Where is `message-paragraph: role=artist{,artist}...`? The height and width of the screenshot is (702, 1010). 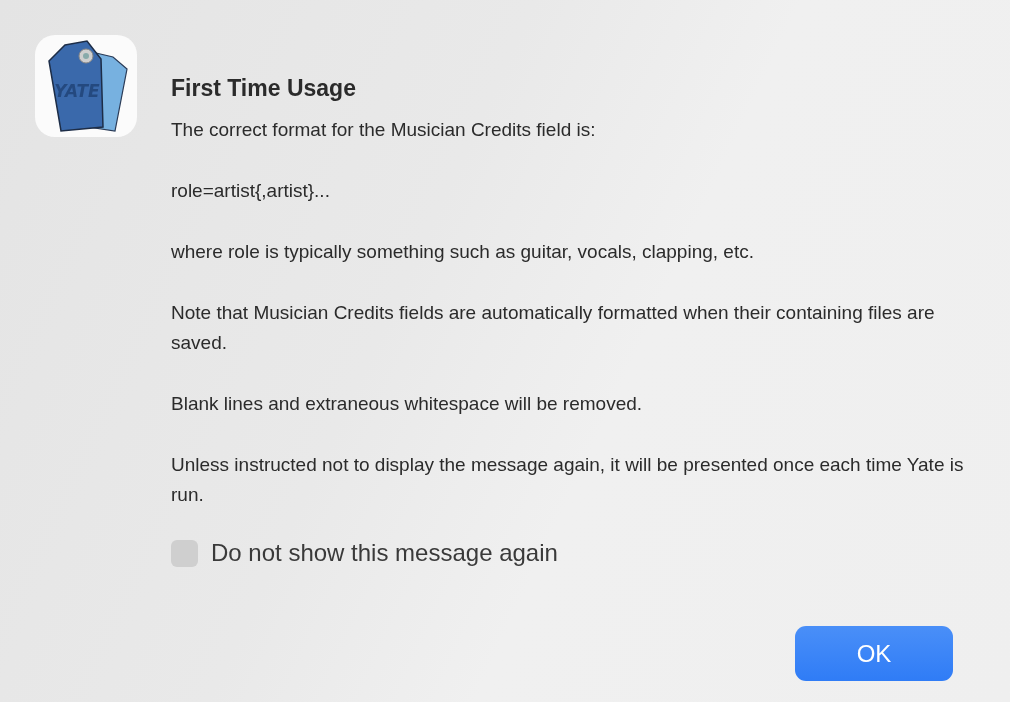 message-paragraph: role=artist{,artist}... is located at coordinates (251, 191).